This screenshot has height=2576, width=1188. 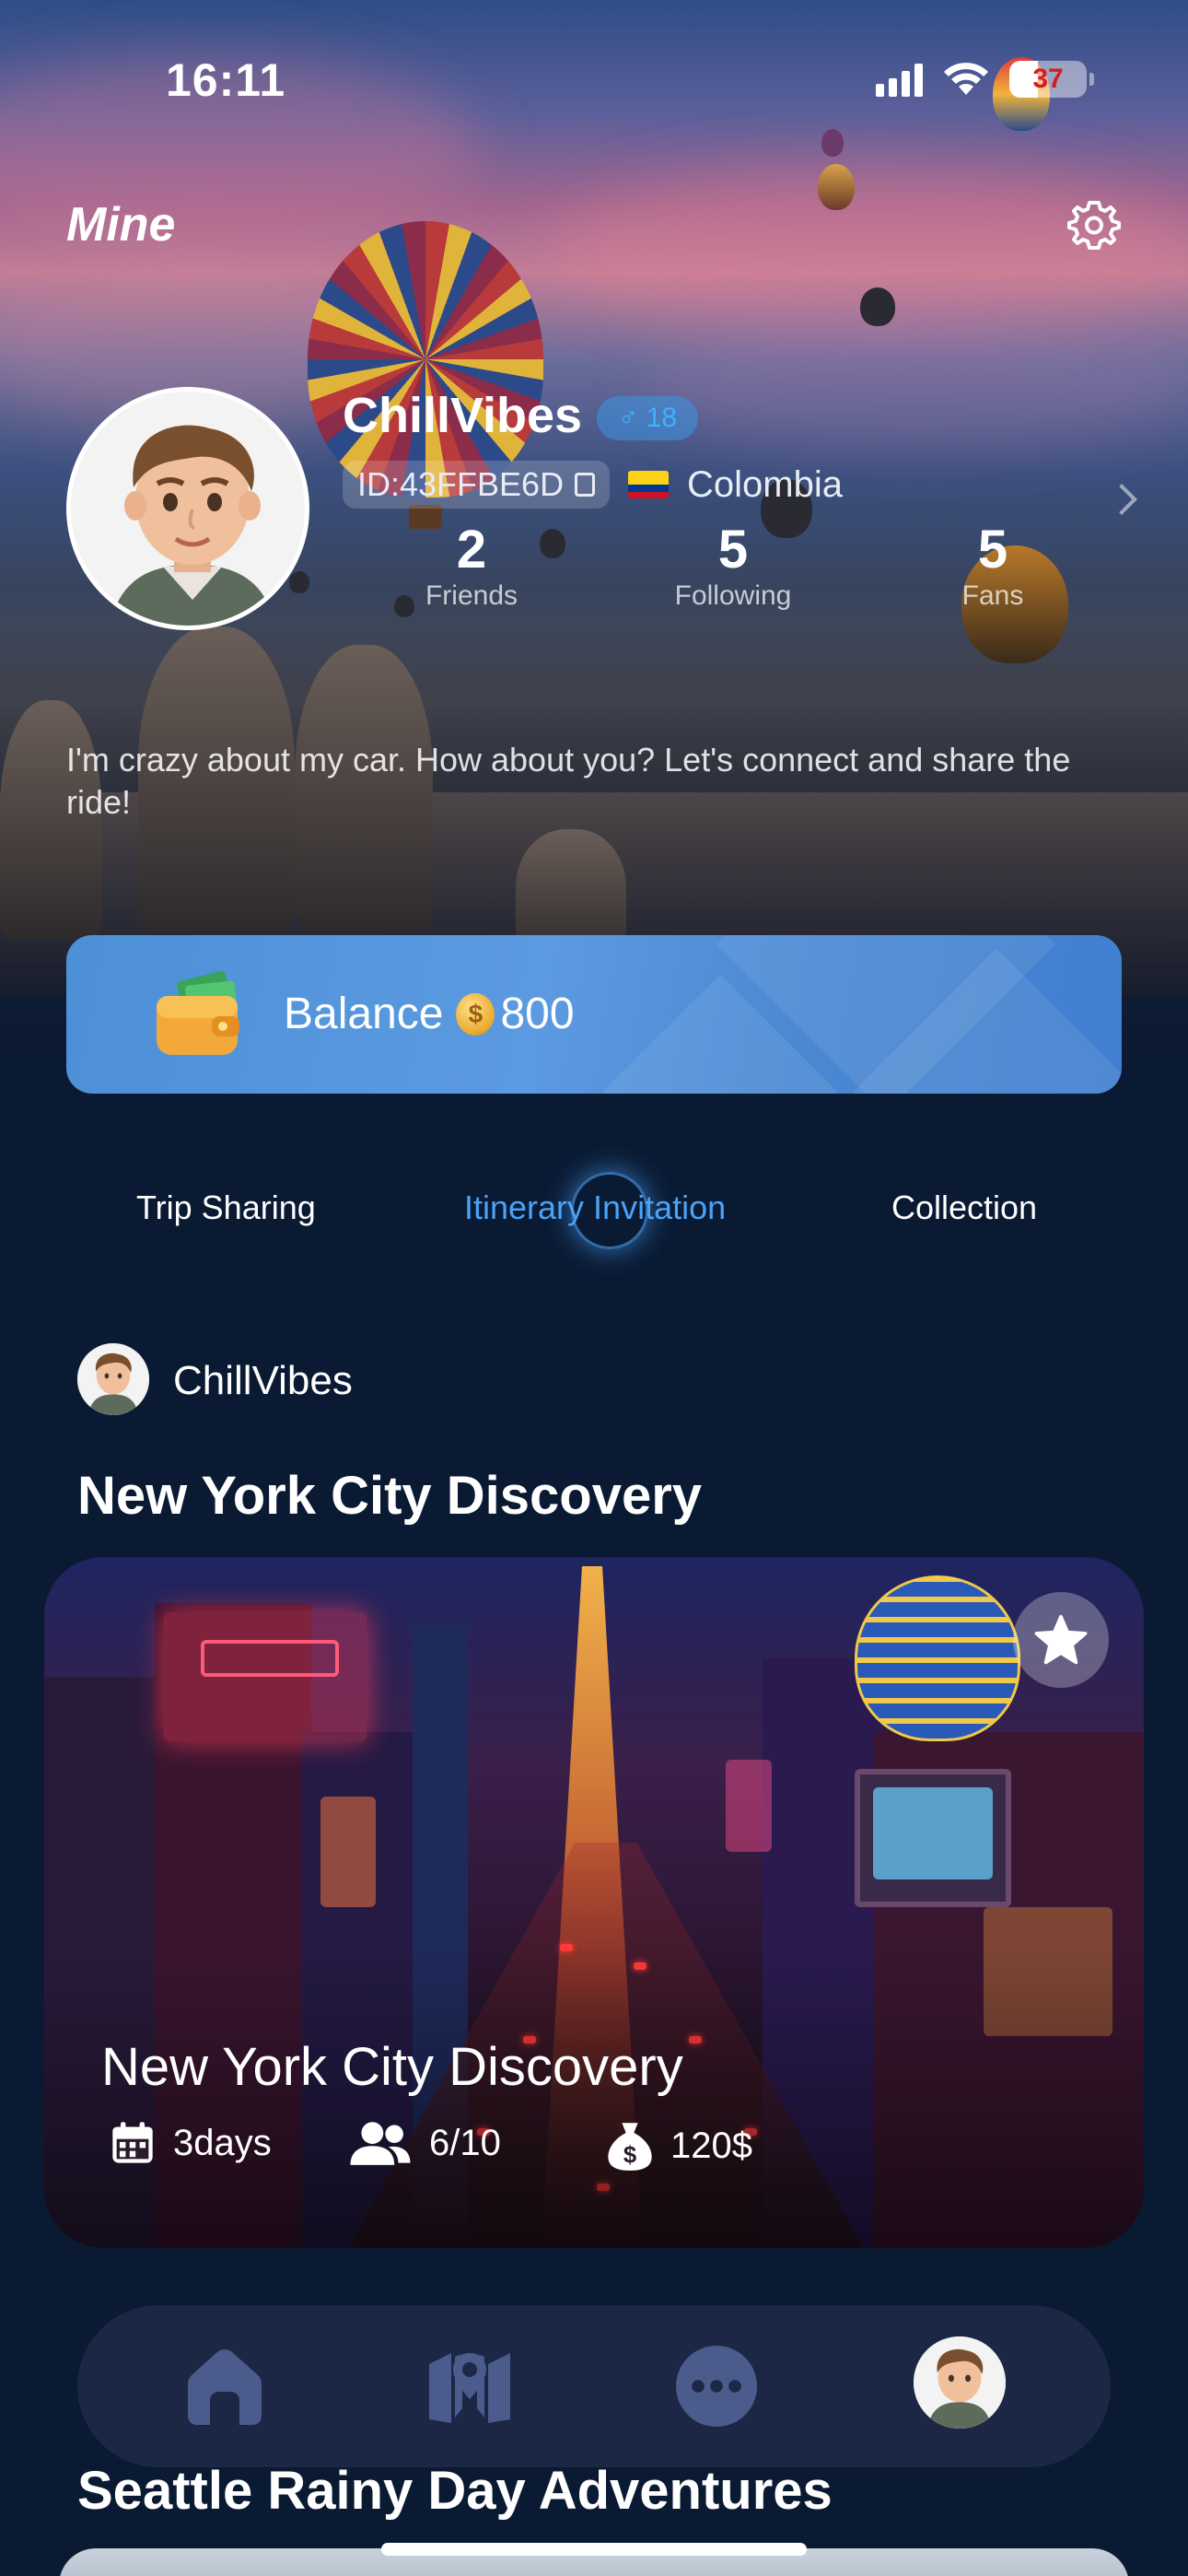 I want to click on stat-value: 2, so click(x=471, y=550).